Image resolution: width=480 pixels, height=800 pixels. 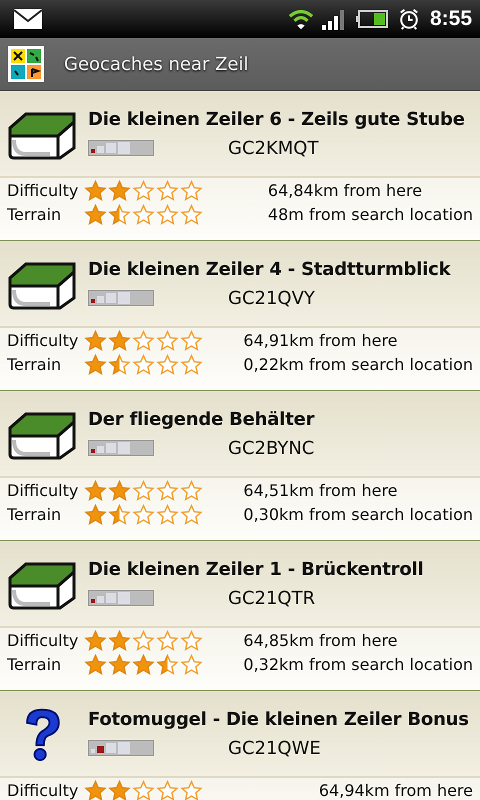 What do you see at coordinates (269, 269) in the screenshot?
I see `cache-name: Die kleinen Zeiler 4 - Stadtturmblick` at bounding box center [269, 269].